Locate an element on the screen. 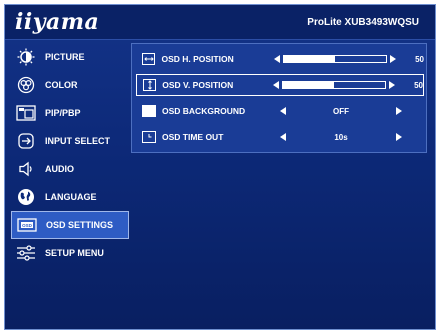 The image size is (440, 334). brightness-icon is located at coordinates (26, 57).